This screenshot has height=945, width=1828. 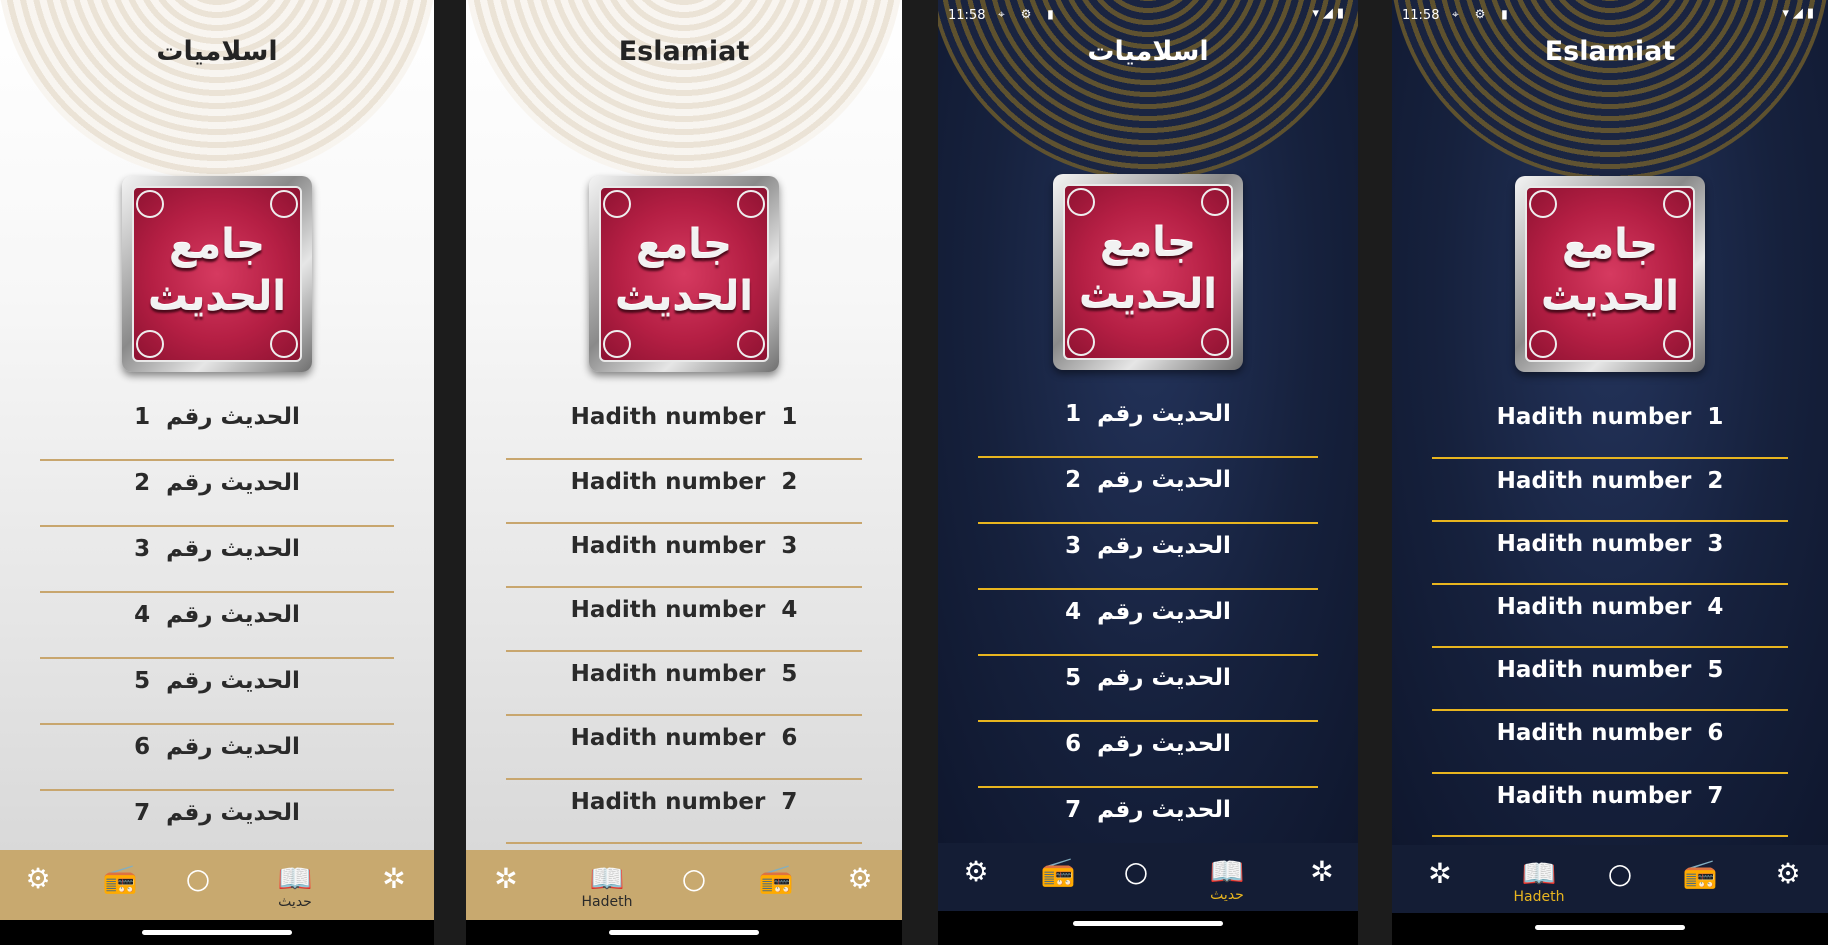 What do you see at coordinates (1483, 14) in the screenshot?
I see `status-notification-icons: ⌖ ⚙ ▮` at bounding box center [1483, 14].